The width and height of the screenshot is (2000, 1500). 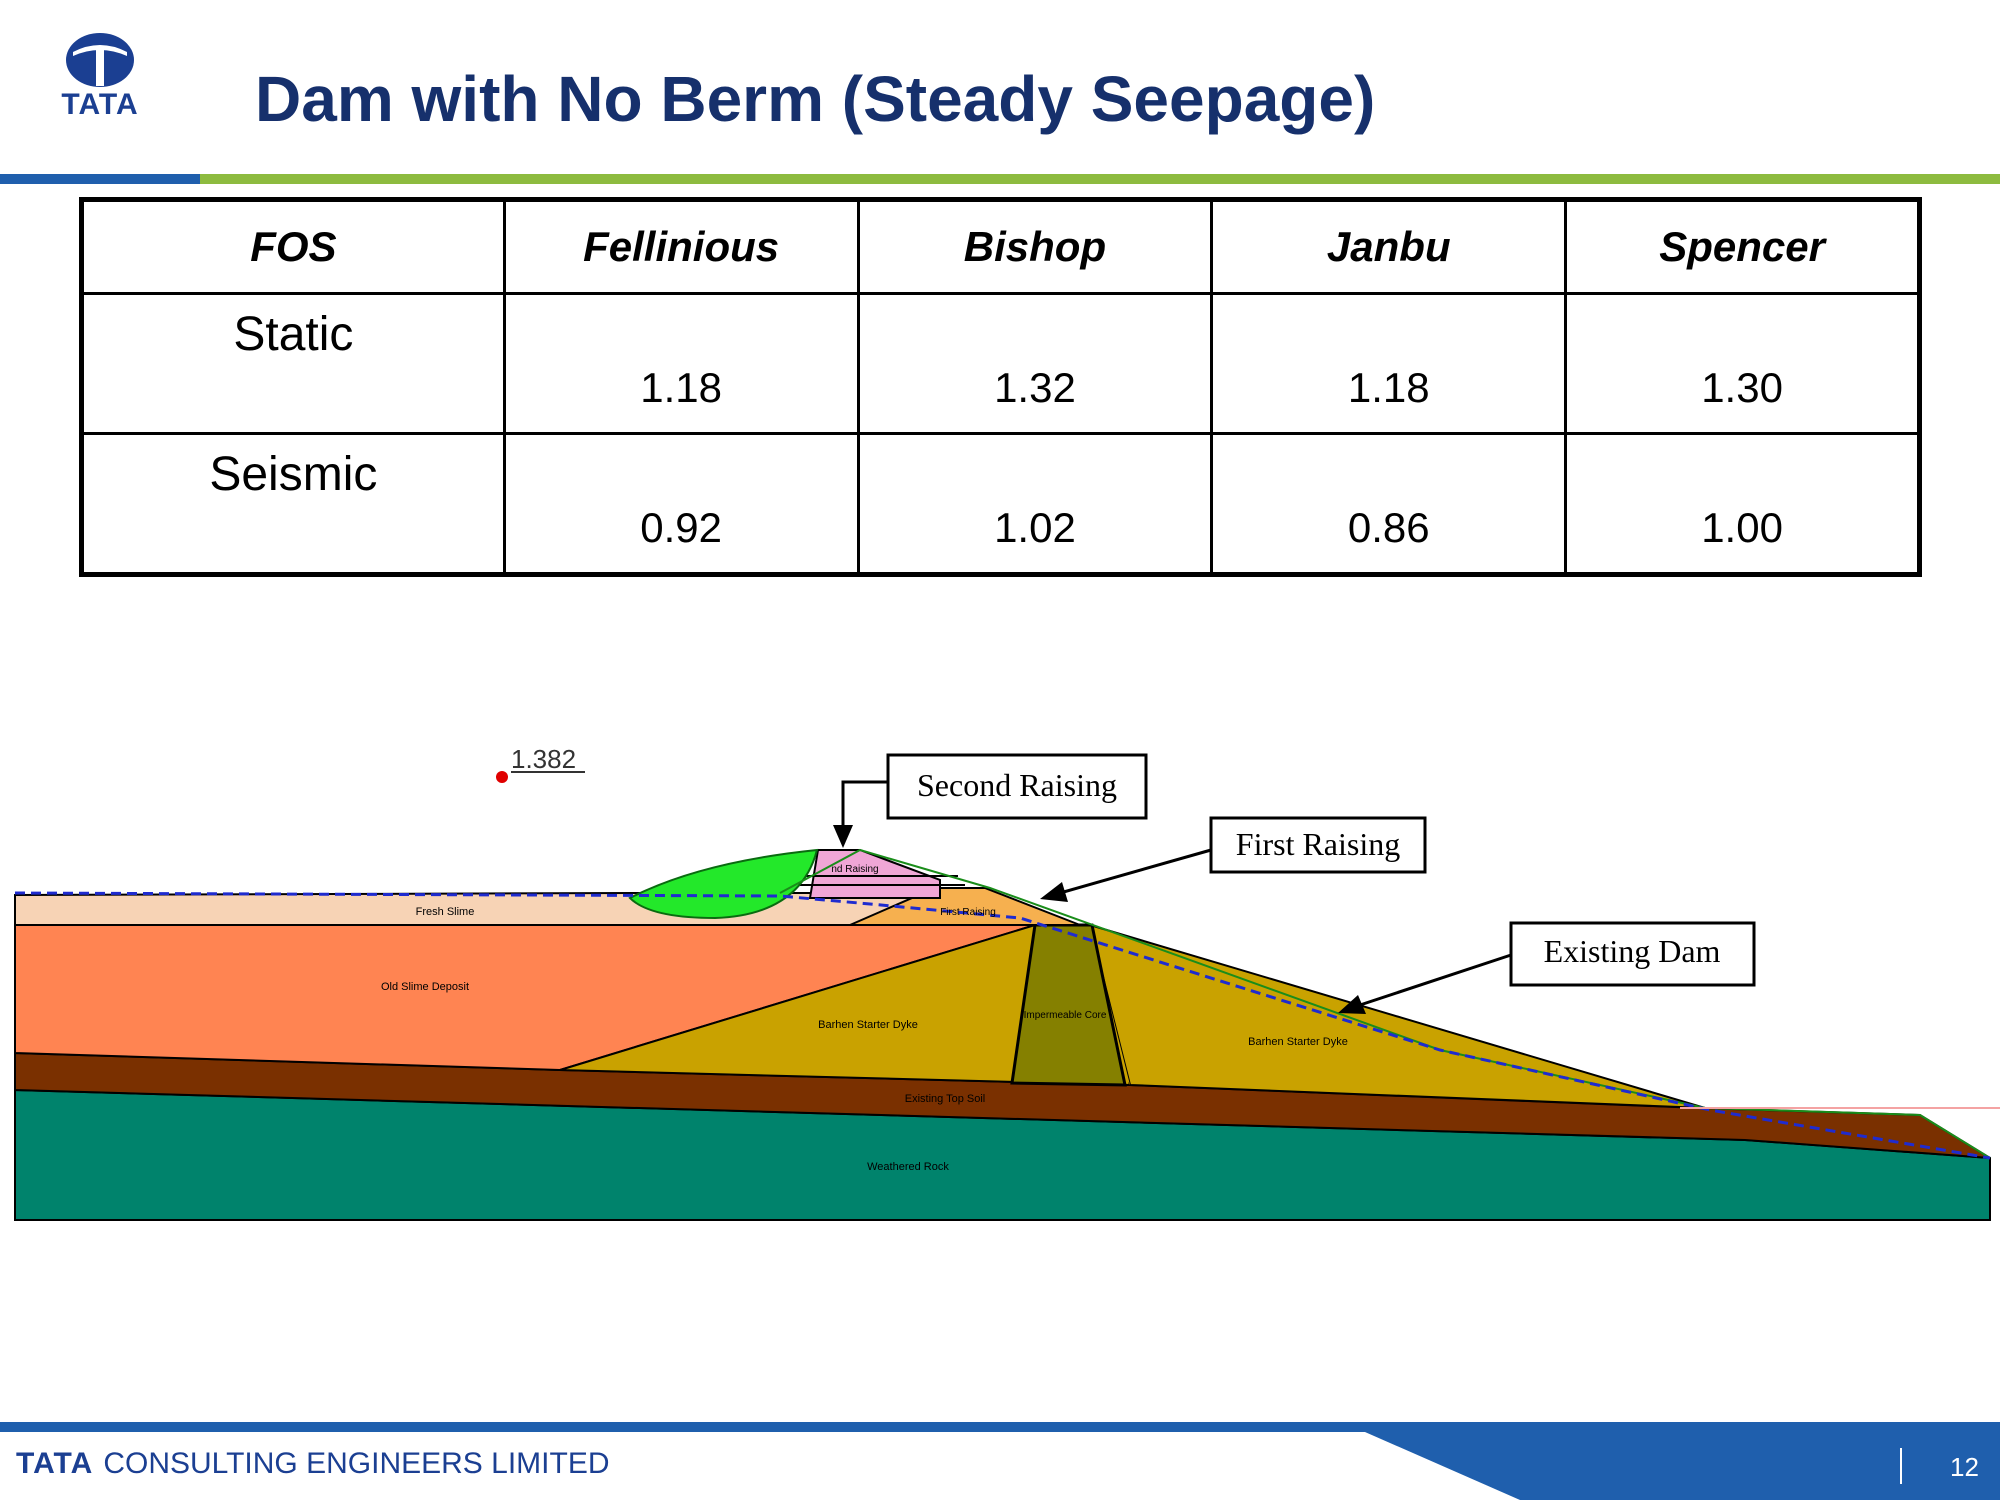 What do you see at coordinates (843, 836) in the screenshot?
I see `arrow-second-raising` at bounding box center [843, 836].